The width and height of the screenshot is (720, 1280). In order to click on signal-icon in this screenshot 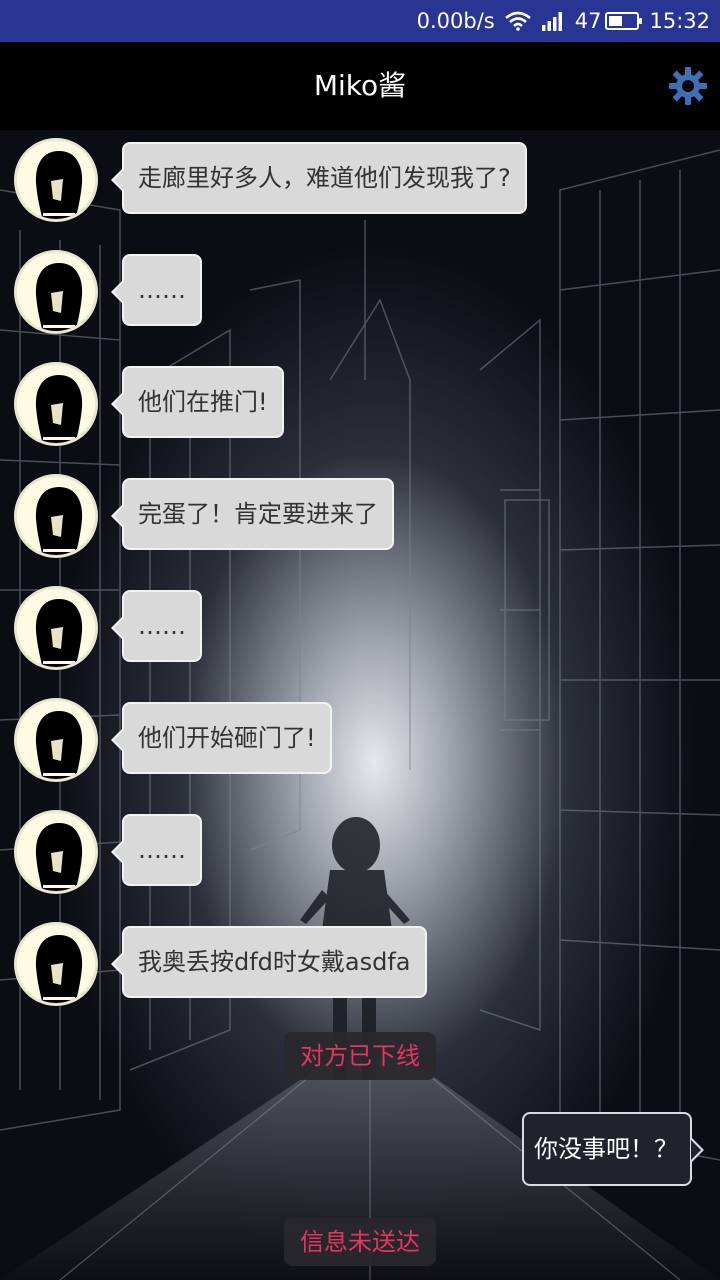, I will do `click(553, 21)`.